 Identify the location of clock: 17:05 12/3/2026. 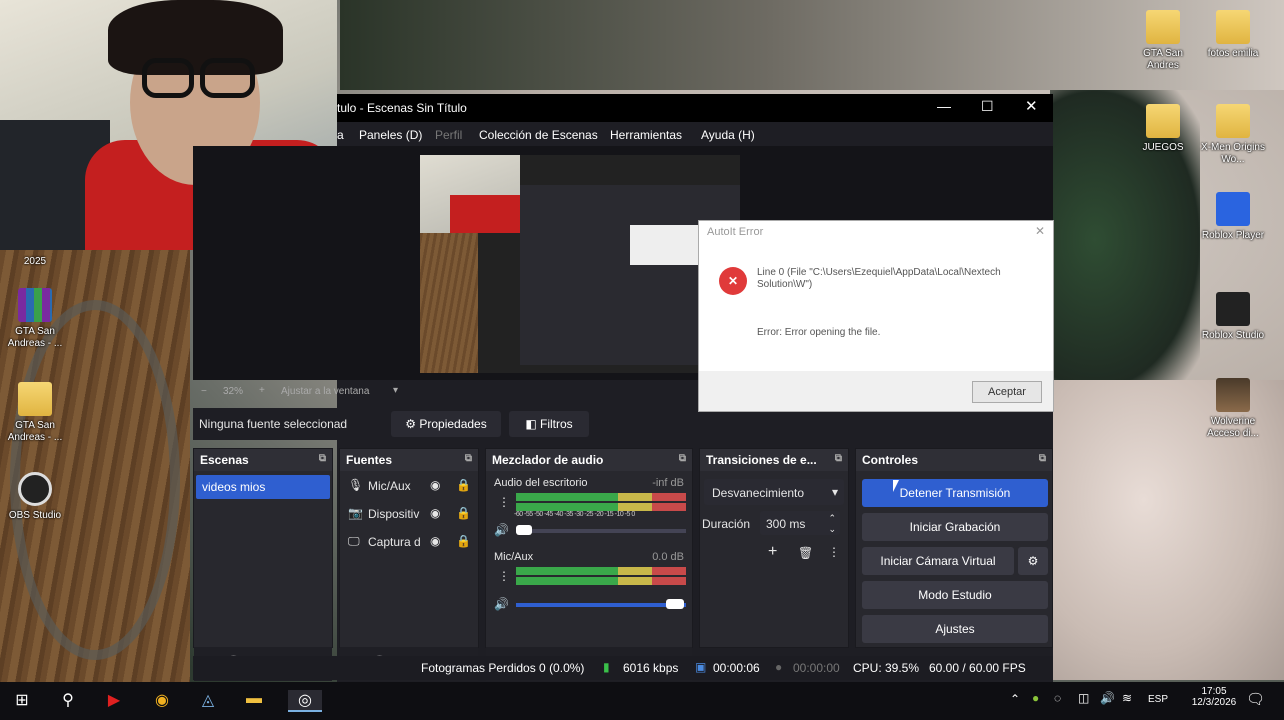
(1214, 697).